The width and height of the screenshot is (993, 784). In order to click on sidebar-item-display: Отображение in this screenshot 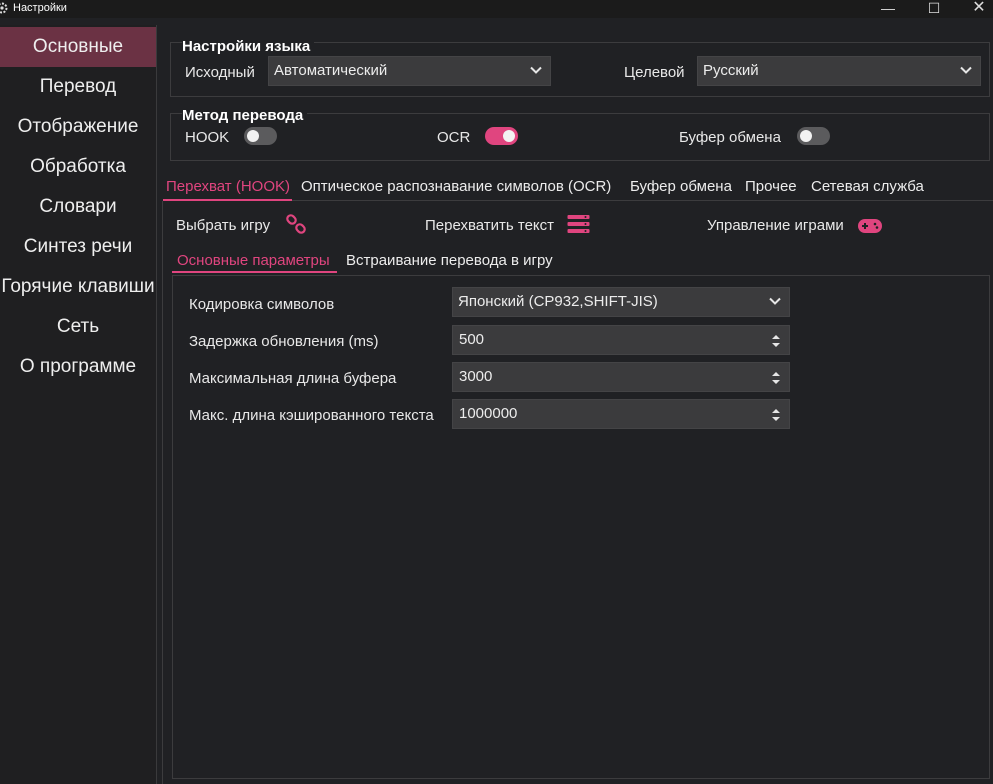, I will do `click(78, 127)`.